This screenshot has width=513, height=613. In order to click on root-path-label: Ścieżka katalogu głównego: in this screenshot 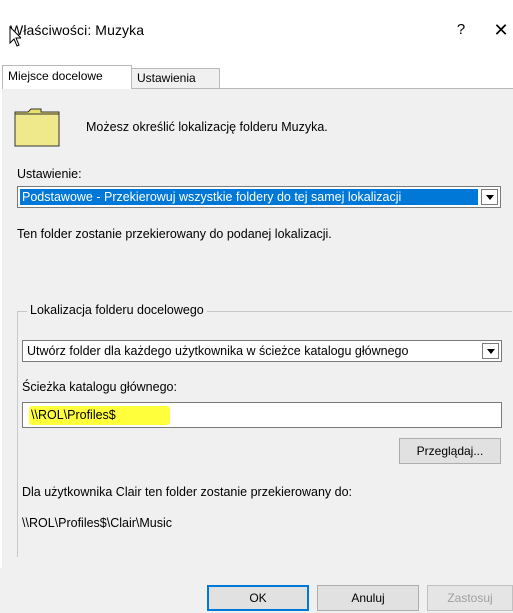, I will do `click(99, 387)`.